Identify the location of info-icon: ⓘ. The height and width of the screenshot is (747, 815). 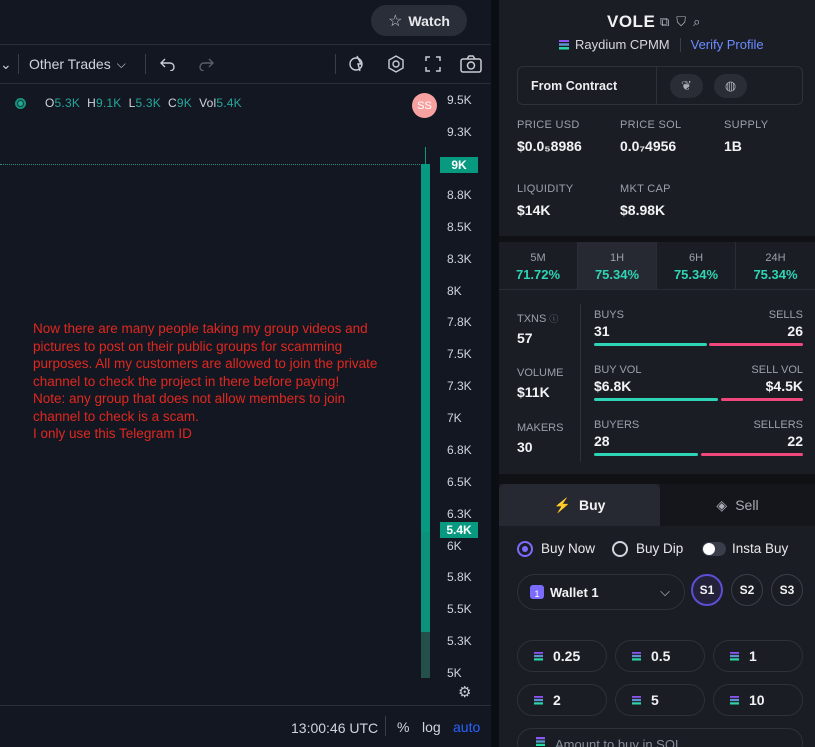
(553, 319).